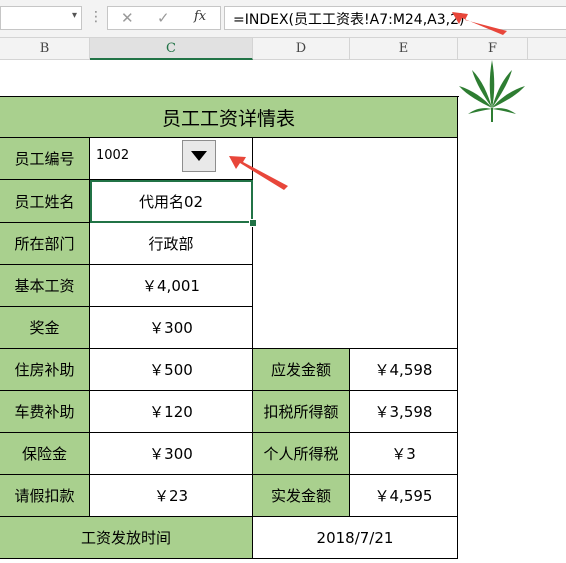  Describe the element at coordinates (404, 49) in the screenshot. I see `column-header-e: E` at that location.